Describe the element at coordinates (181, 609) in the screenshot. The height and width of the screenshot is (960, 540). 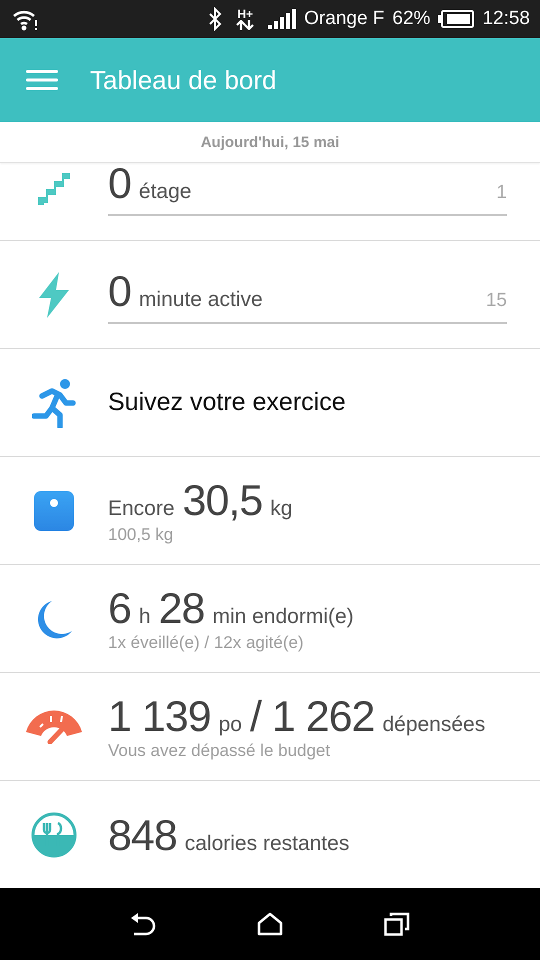
I see `value-number: 28` at that location.